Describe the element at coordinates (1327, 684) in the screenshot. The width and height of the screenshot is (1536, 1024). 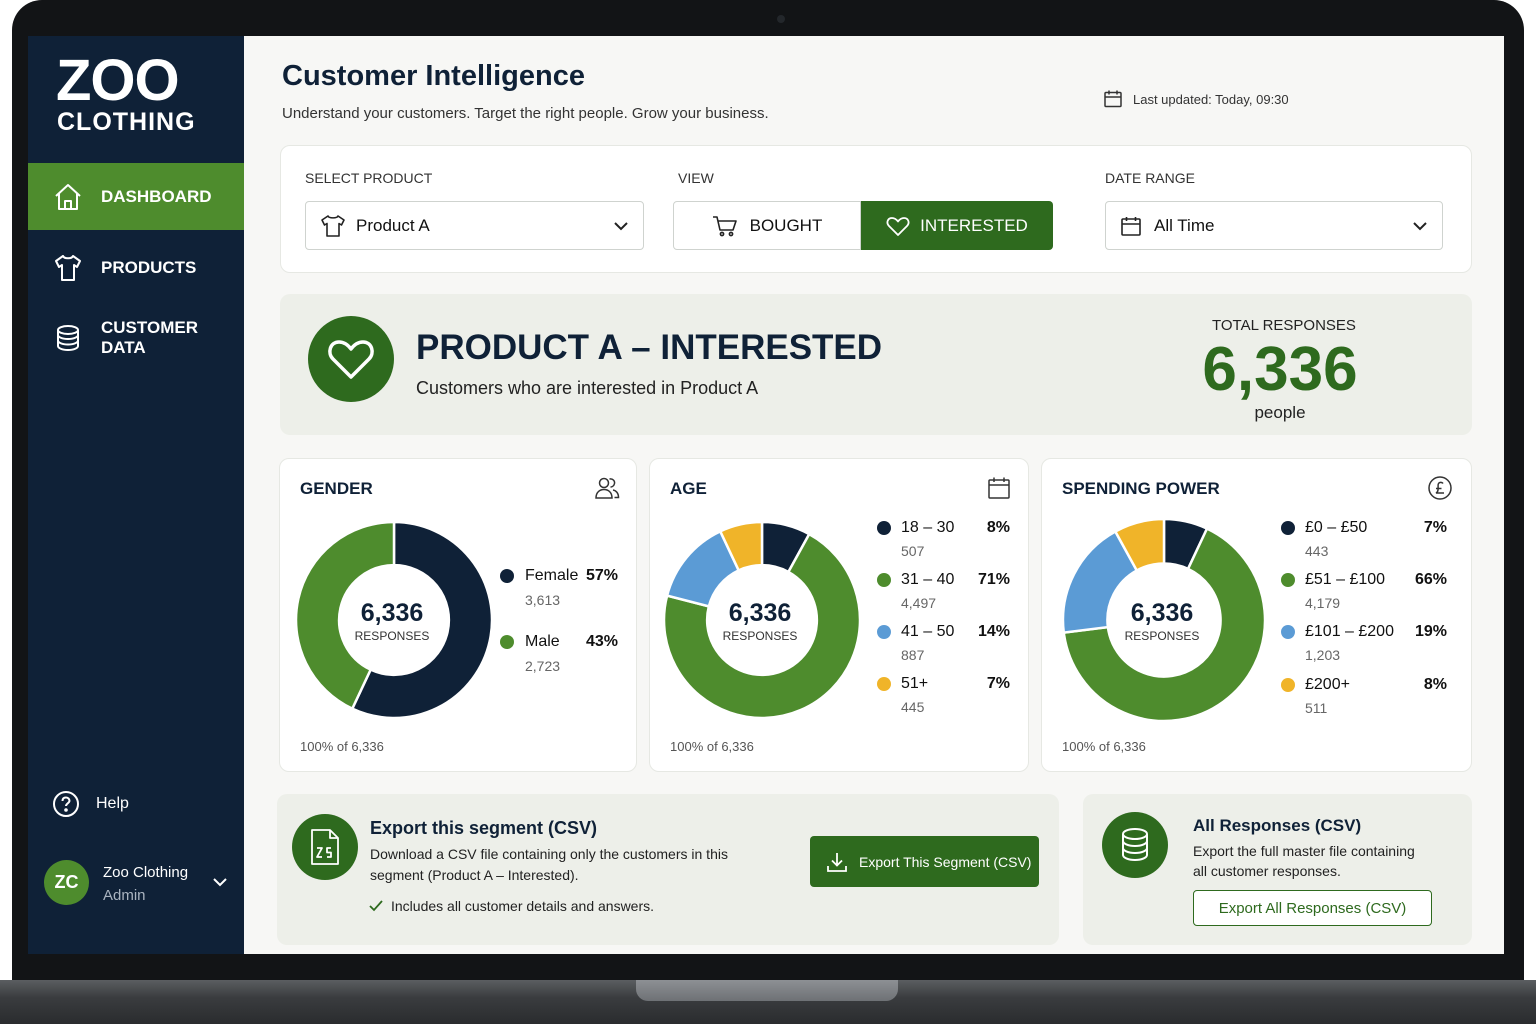
I see `legend-label: £200+` at that location.